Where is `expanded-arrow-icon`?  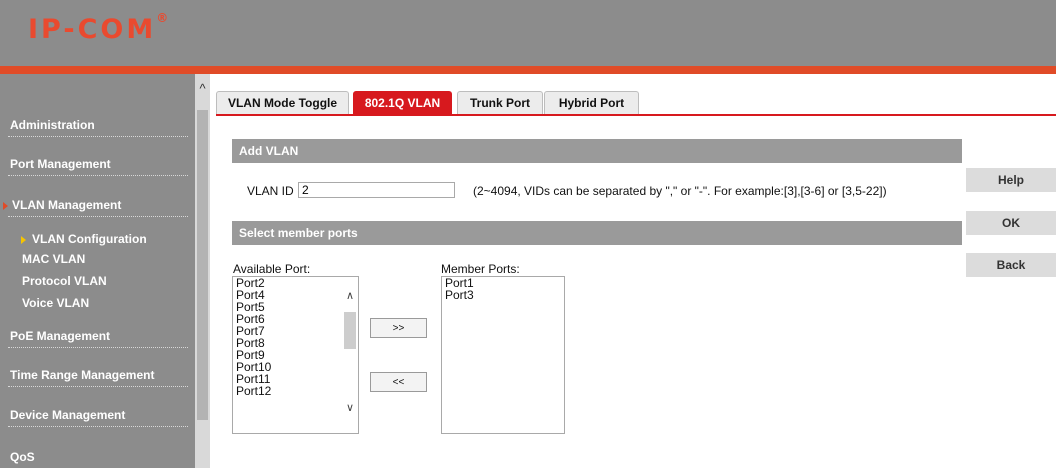
expanded-arrow-icon is located at coordinates (5, 206).